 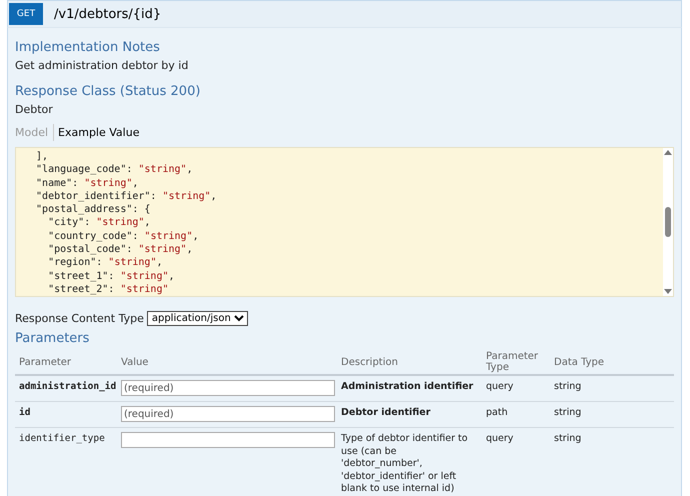 I want to click on content-type-select: application/json, so click(x=197, y=318).